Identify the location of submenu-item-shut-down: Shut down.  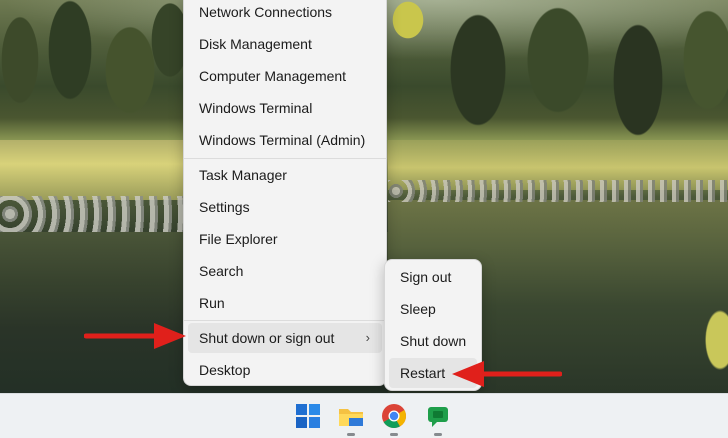
(433, 341).